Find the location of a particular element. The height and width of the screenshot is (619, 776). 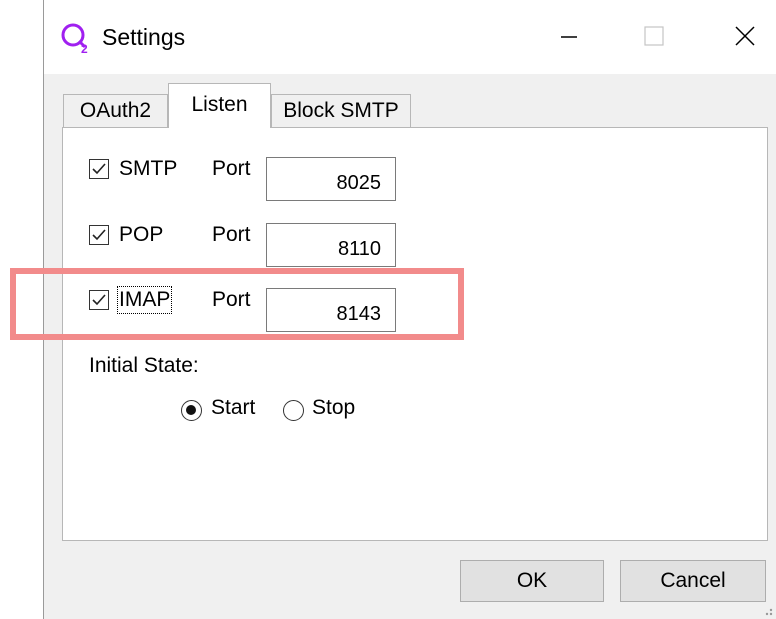

pop-port-label: Port is located at coordinates (231, 234).